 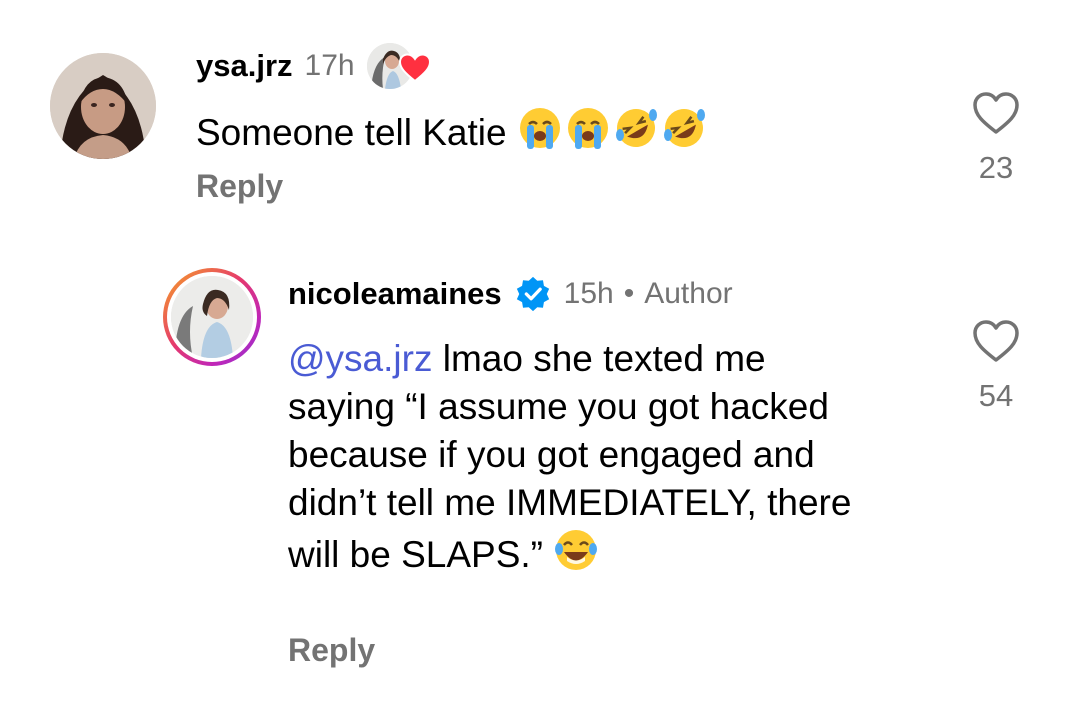 I want to click on like-count: 54, so click(x=996, y=395).